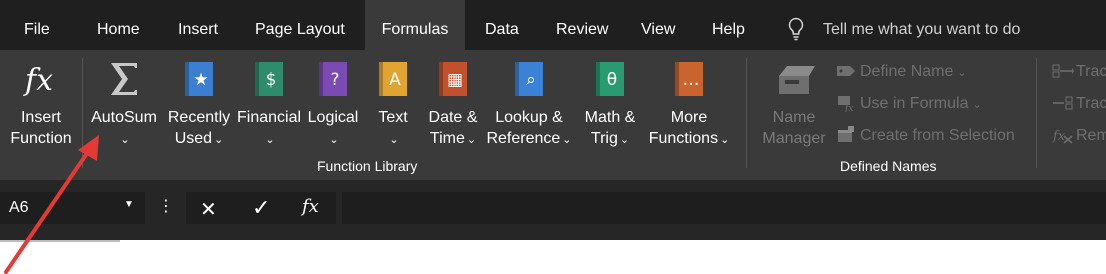 This screenshot has width=1106, height=274. Describe the element at coordinates (683, 138) in the screenshot. I see `label-text: Functions` at that location.